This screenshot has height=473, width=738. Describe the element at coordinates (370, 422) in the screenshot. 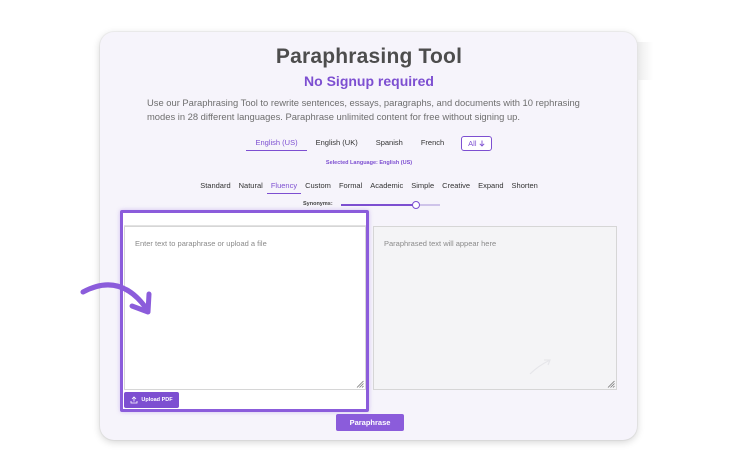

I see `paraphrase-button: Paraphrase` at that location.